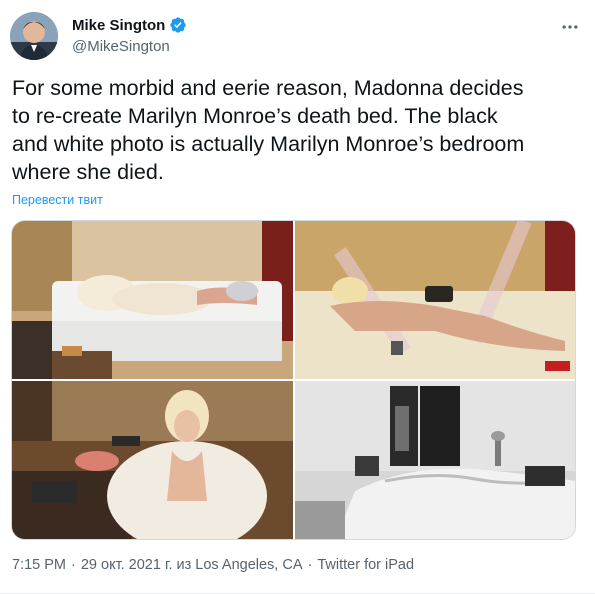  What do you see at coordinates (365, 565) in the screenshot?
I see `tweet-source: Twitter for iPad` at bounding box center [365, 565].